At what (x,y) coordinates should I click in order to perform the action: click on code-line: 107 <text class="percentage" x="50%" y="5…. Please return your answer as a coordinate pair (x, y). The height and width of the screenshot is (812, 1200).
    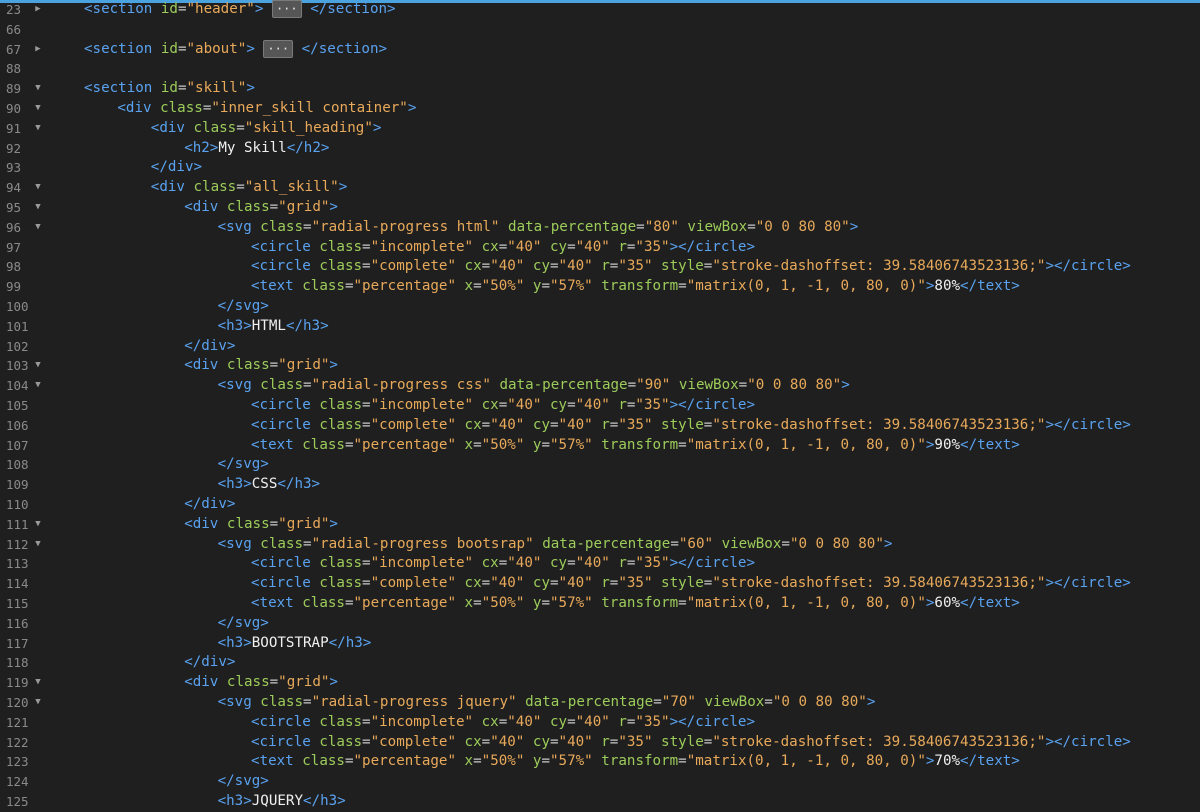
    Looking at the image, I should click on (600, 446).